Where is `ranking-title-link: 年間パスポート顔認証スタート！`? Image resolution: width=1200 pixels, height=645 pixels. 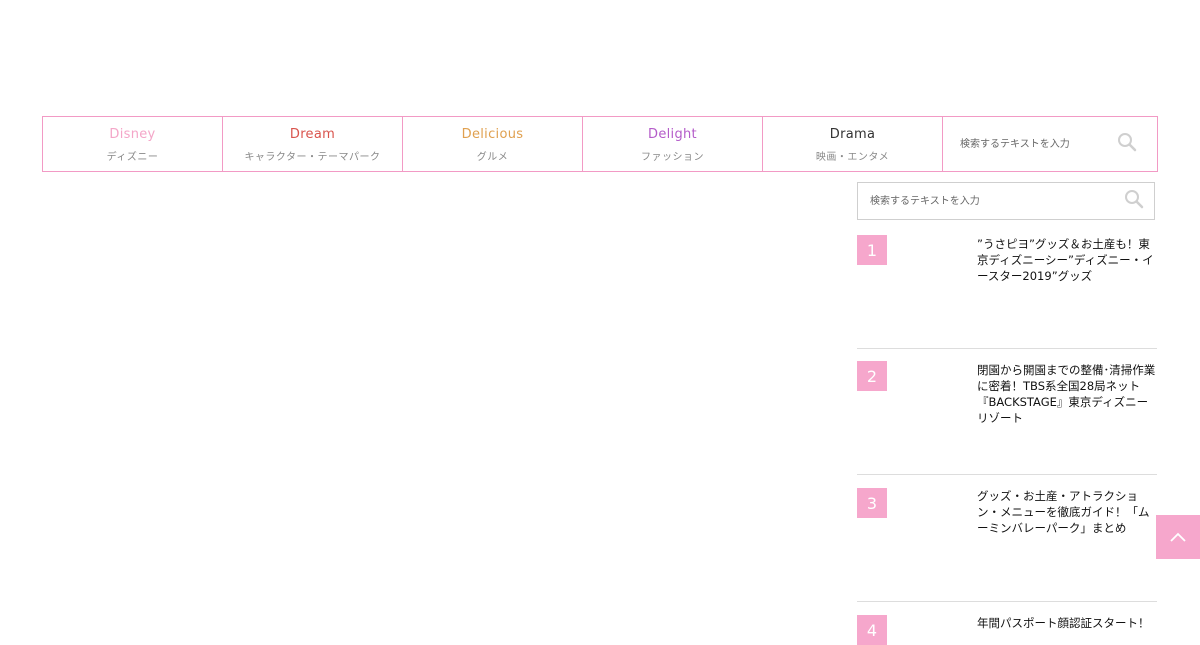 ranking-title-link: 年間パスポート顔認証スタート！ is located at coordinates (1068, 623).